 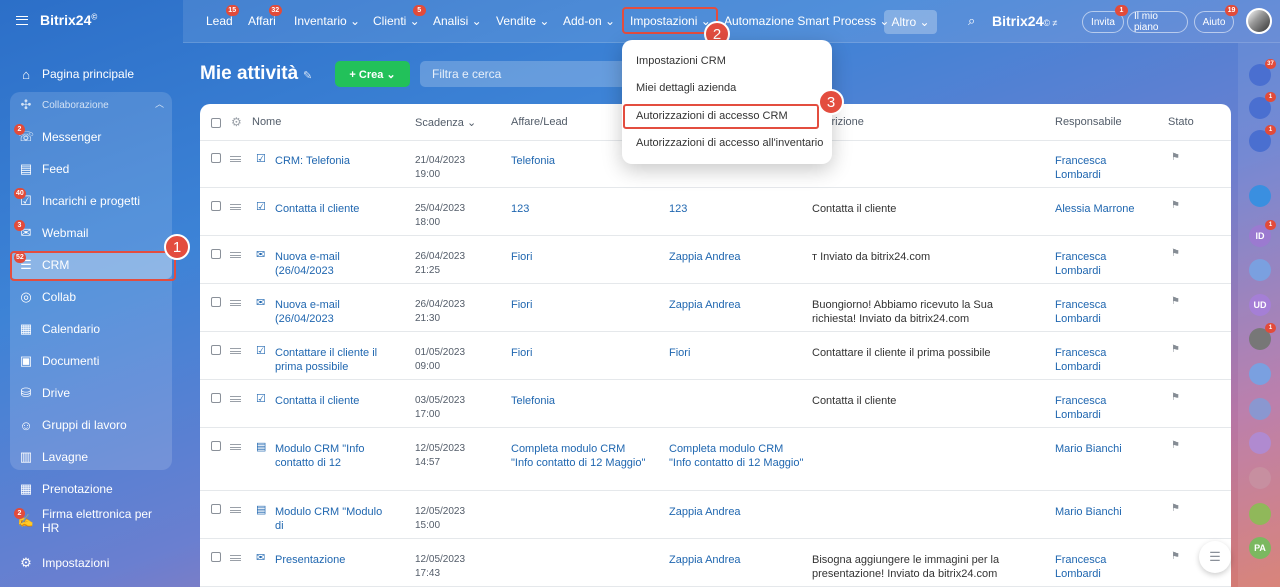 I want to click on top-brand: Bitrix24© ≠, so click(x=1024, y=21).